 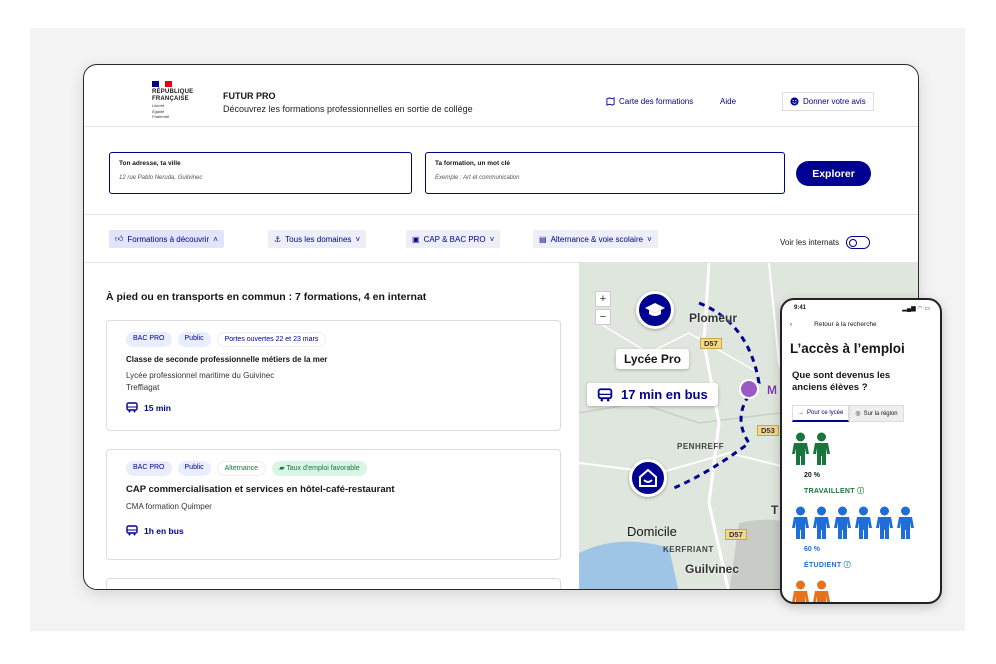 What do you see at coordinates (728, 101) in the screenshot?
I see `help-link: Aide` at bounding box center [728, 101].